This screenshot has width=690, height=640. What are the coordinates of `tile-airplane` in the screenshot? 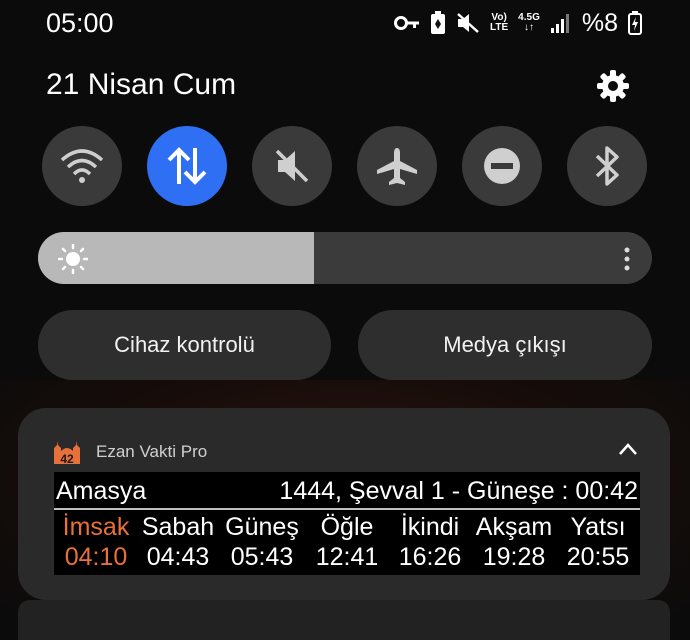 It's located at (397, 166).